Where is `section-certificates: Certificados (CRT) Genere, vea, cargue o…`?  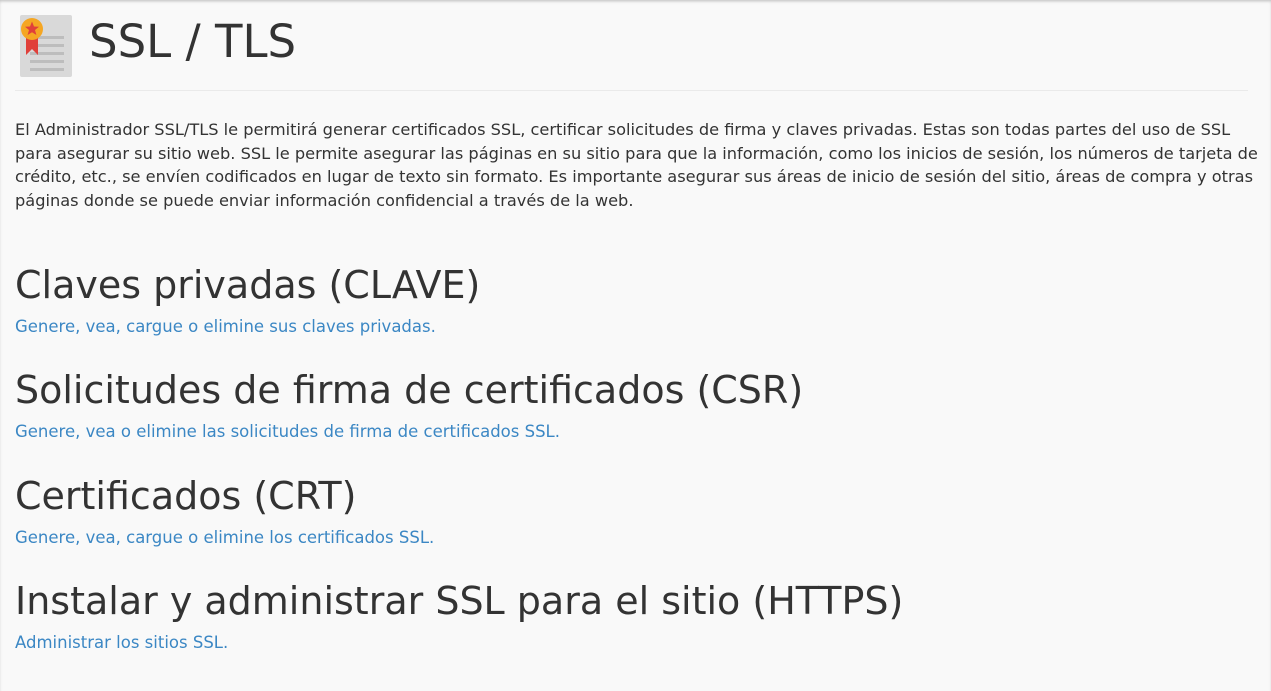
section-certificates: Certificados (CRT) Genere, vea, cargue o… is located at coordinates (635, 511).